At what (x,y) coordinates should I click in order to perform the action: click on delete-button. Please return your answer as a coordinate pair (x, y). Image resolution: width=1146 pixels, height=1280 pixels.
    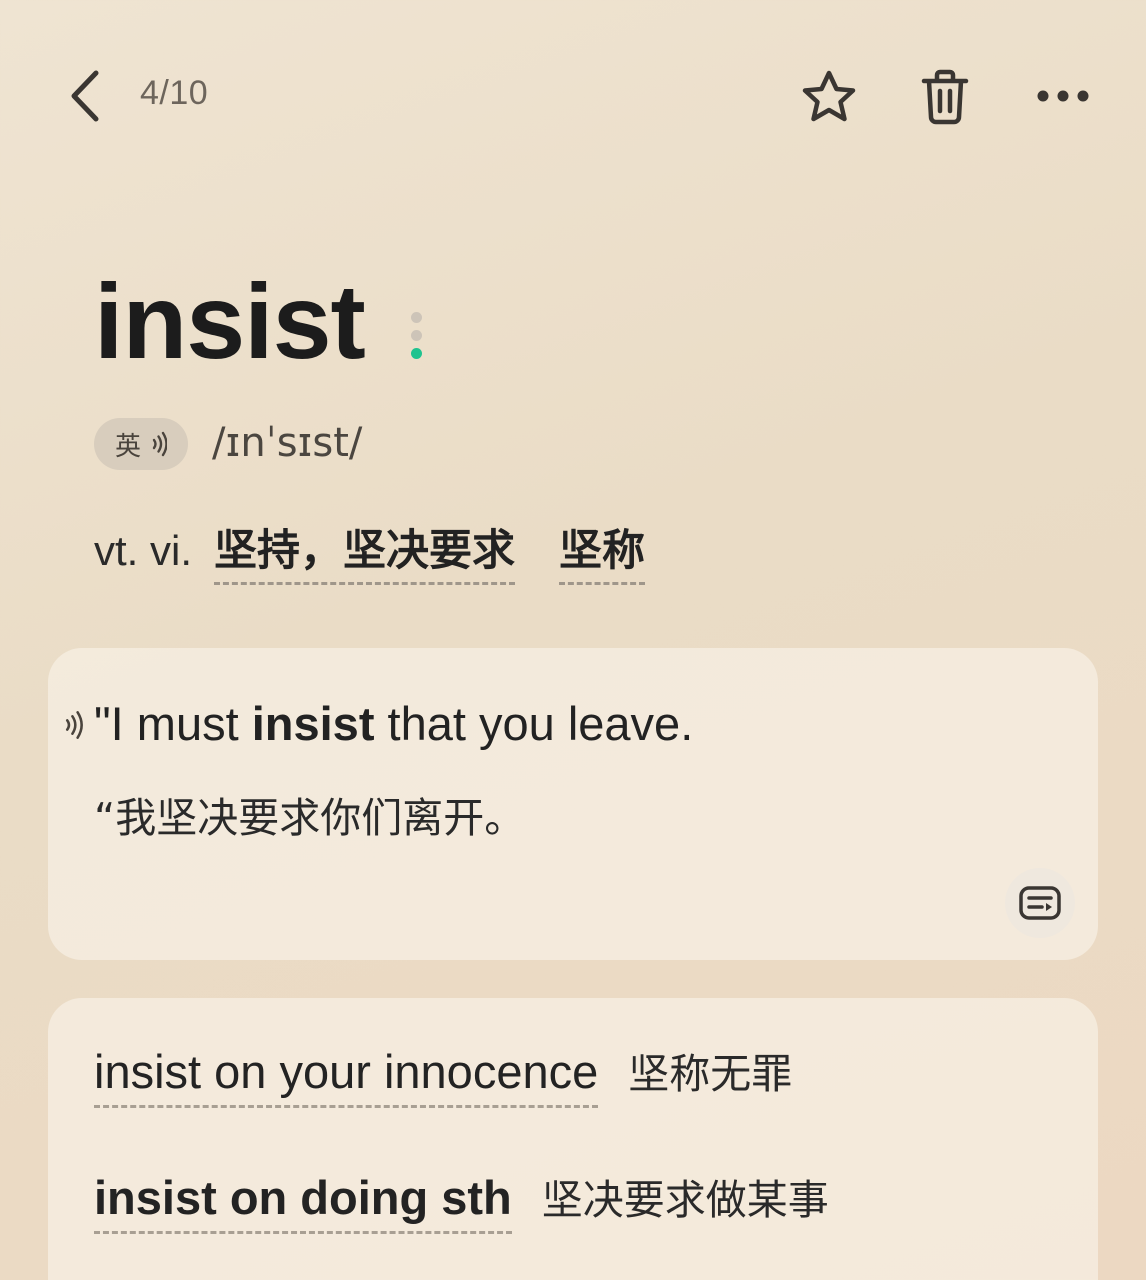
    Looking at the image, I should click on (945, 97).